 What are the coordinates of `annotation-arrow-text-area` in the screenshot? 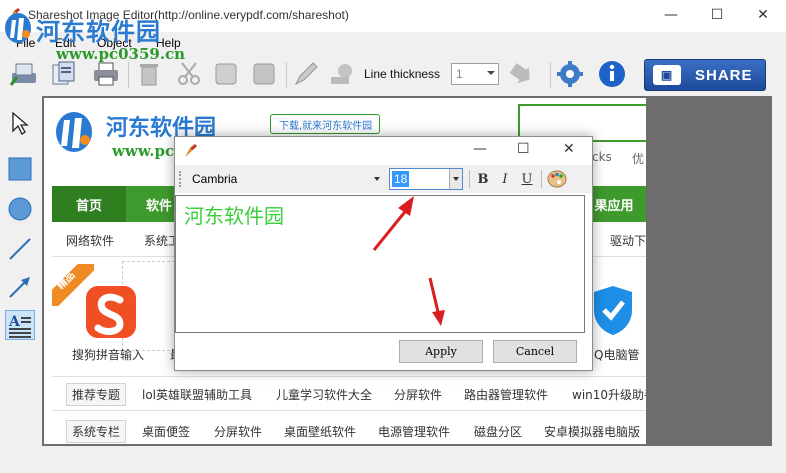 It's located at (436, 301).